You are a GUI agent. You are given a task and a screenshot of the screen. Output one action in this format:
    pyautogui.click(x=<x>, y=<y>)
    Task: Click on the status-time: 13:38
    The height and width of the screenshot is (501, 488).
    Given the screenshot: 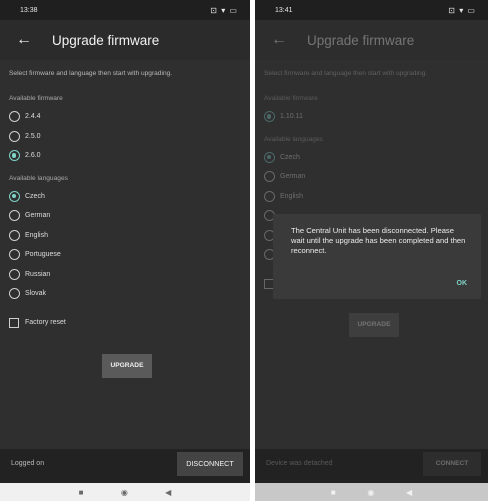 What is the action you would take?
    pyautogui.click(x=29, y=10)
    